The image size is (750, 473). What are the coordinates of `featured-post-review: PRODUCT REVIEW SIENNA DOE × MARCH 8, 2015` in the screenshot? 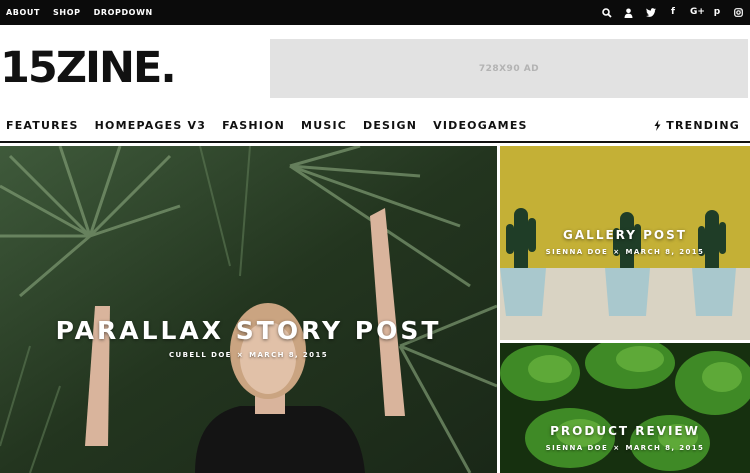 It's located at (625, 408).